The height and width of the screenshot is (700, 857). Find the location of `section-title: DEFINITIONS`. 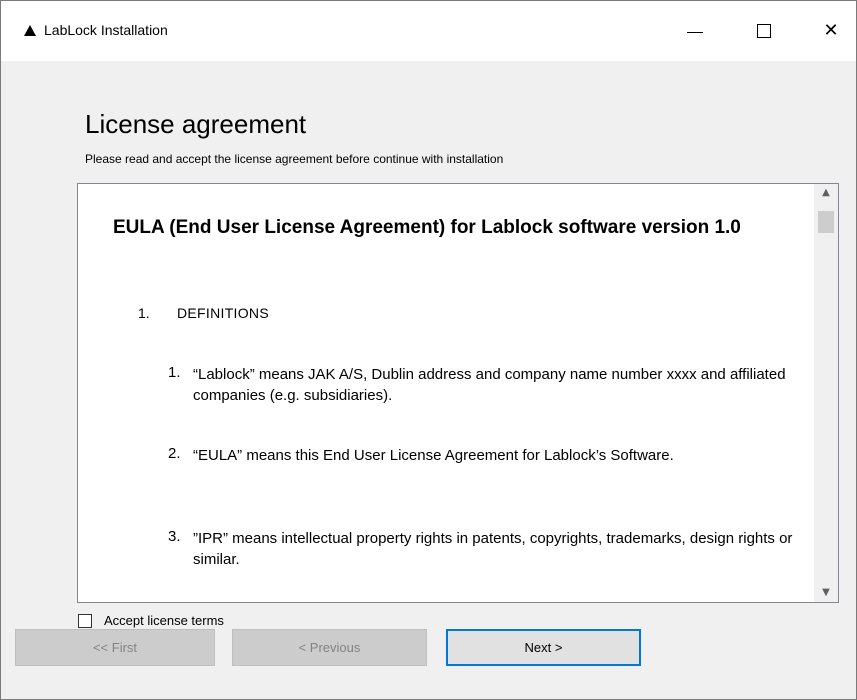

section-title: DEFINITIONS is located at coordinates (223, 313).